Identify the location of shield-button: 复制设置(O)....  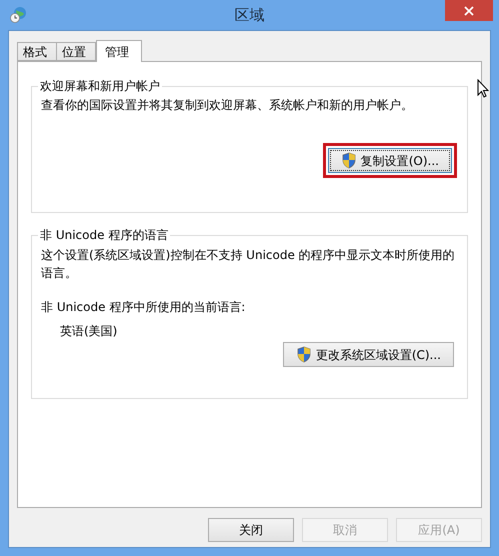
(390, 160).